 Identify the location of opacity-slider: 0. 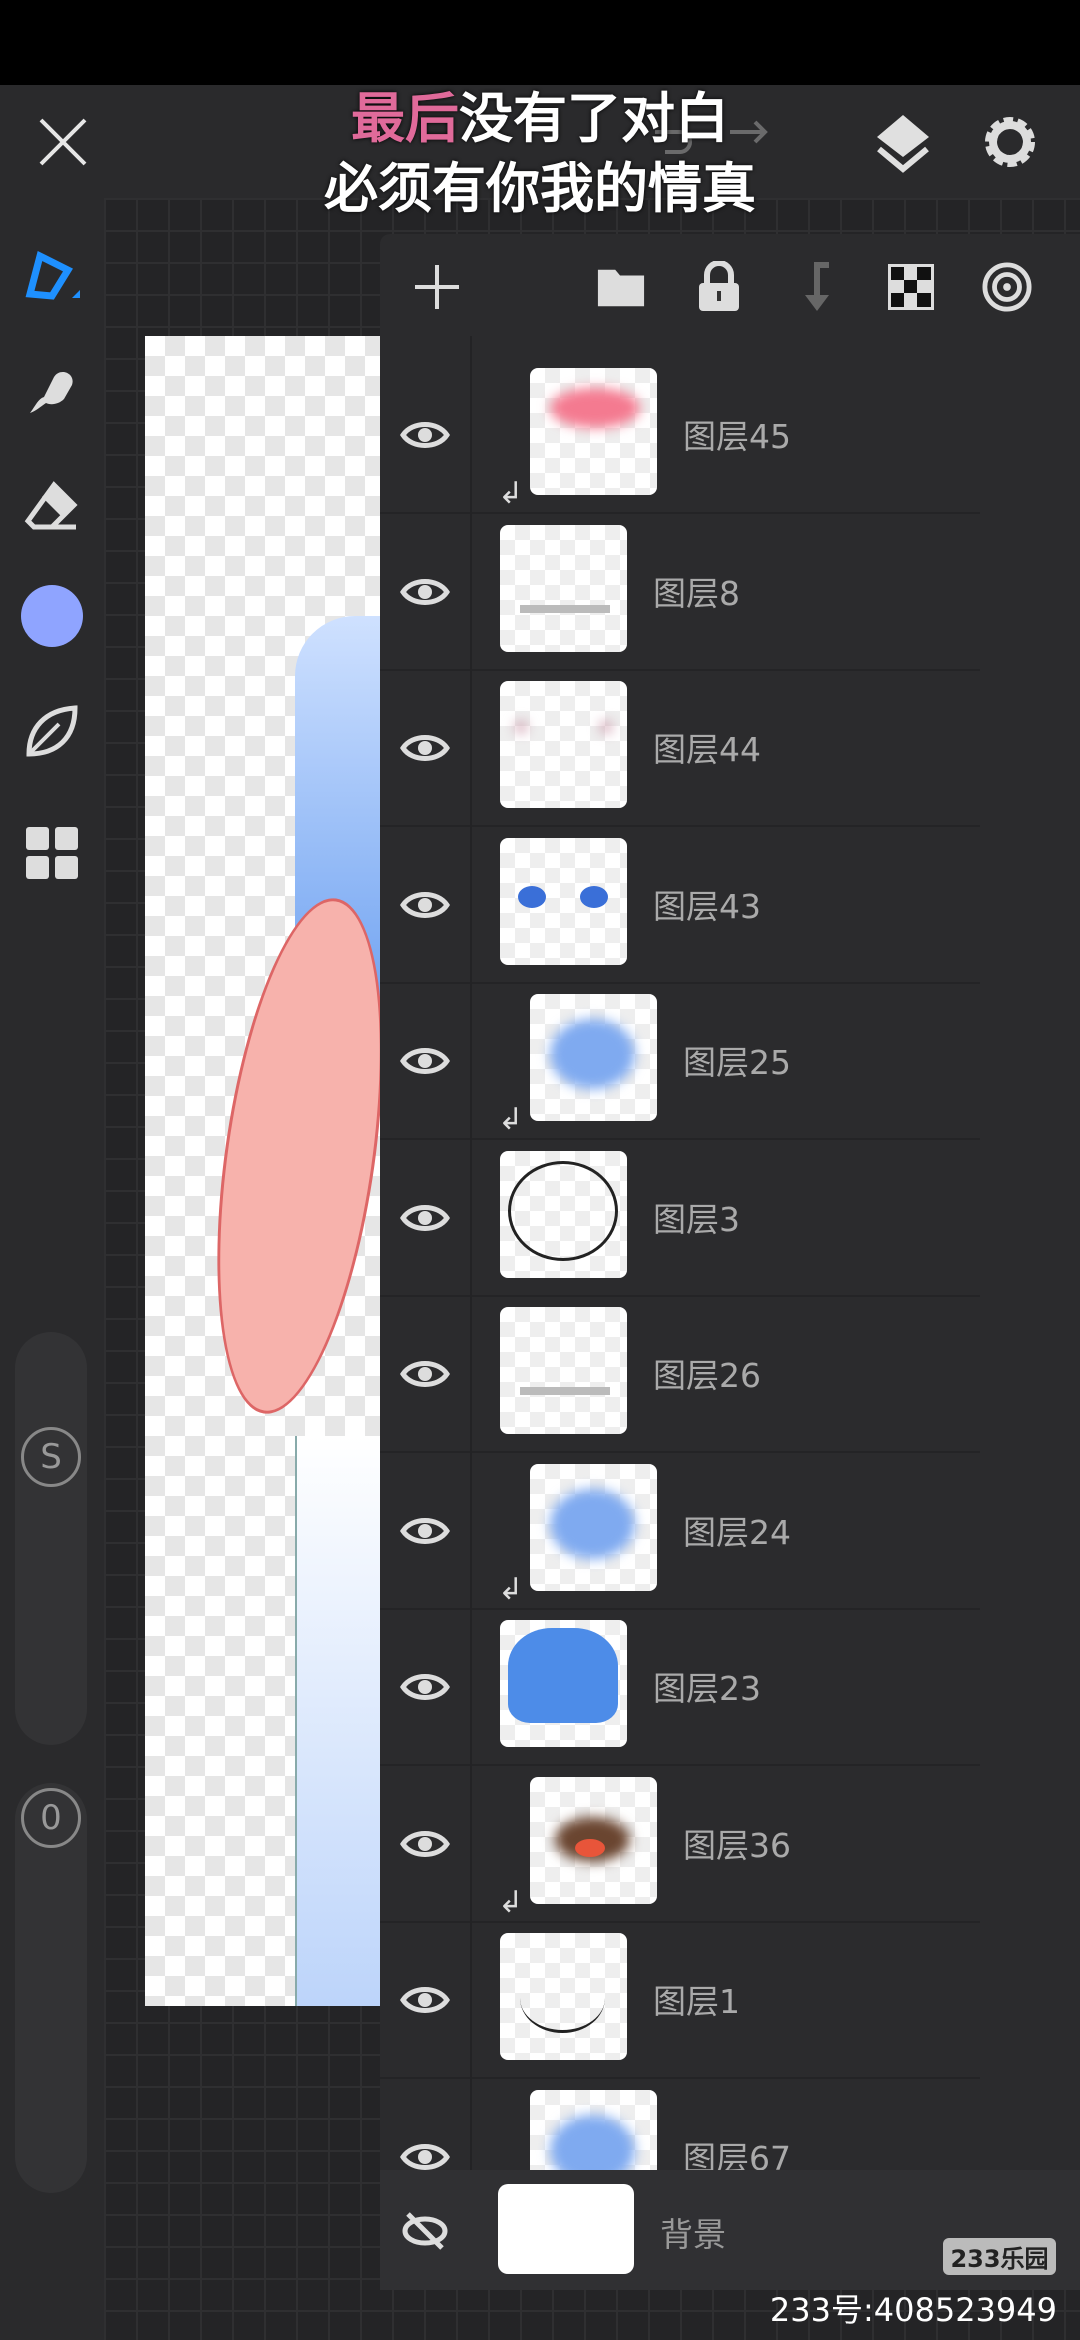
(51, 1988).